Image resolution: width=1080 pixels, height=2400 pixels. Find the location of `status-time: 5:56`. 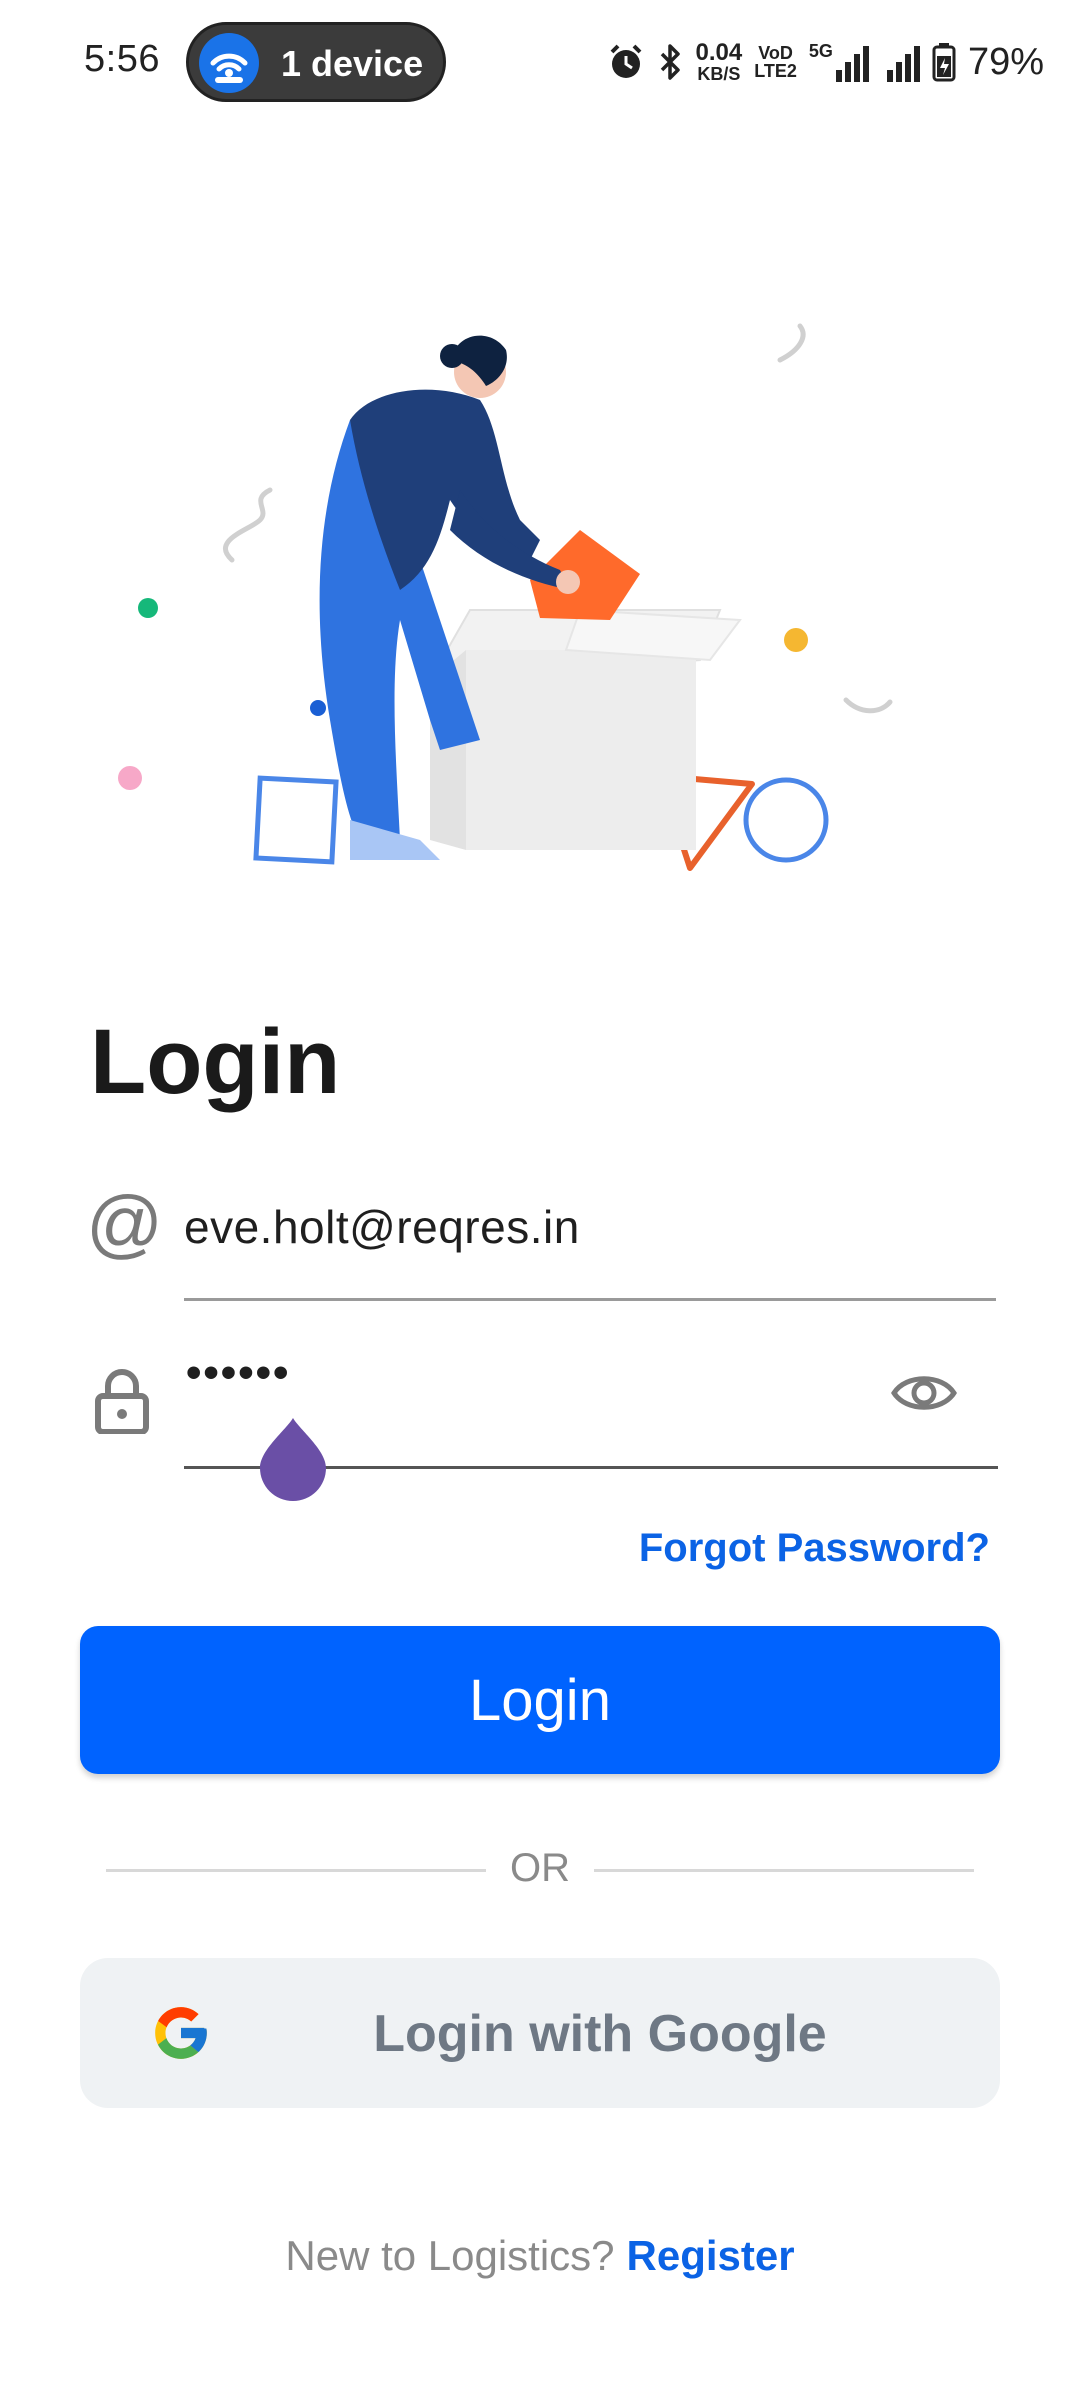

status-time: 5:56 is located at coordinates (122, 59).